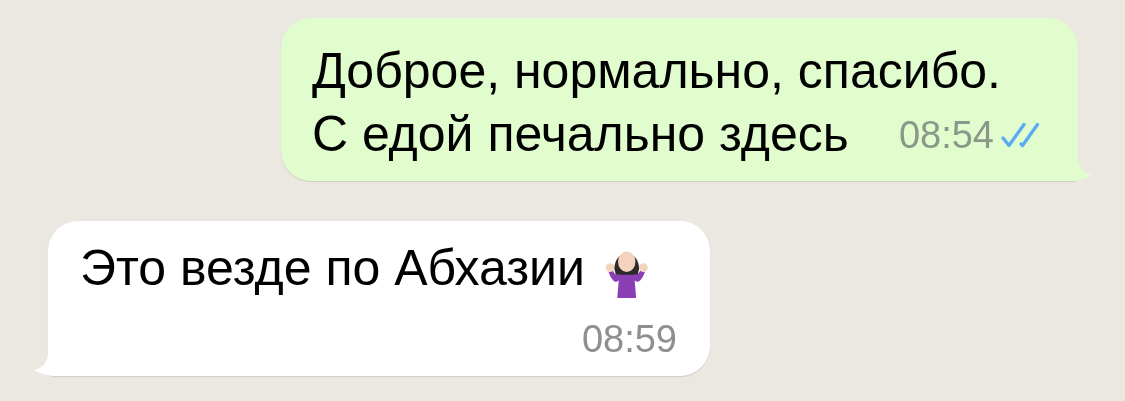 The image size is (1125, 401). I want to click on message-text: Это везде по Абхазии, so click(332, 268).